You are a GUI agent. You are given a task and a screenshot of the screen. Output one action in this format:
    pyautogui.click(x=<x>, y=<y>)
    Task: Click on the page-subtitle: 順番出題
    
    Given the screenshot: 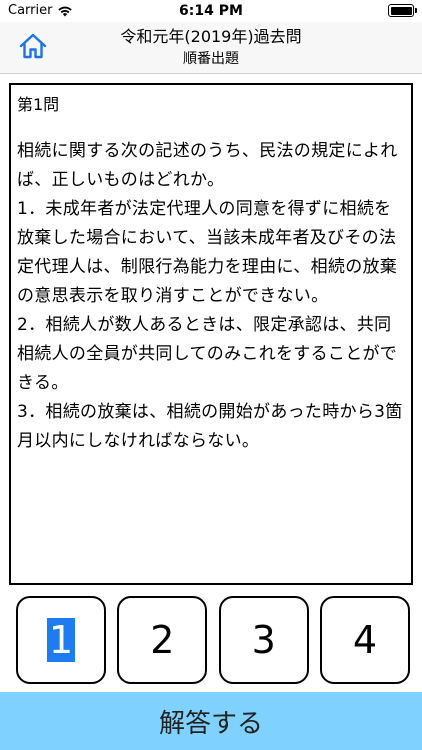 What is the action you would take?
    pyautogui.click(x=211, y=59)
    